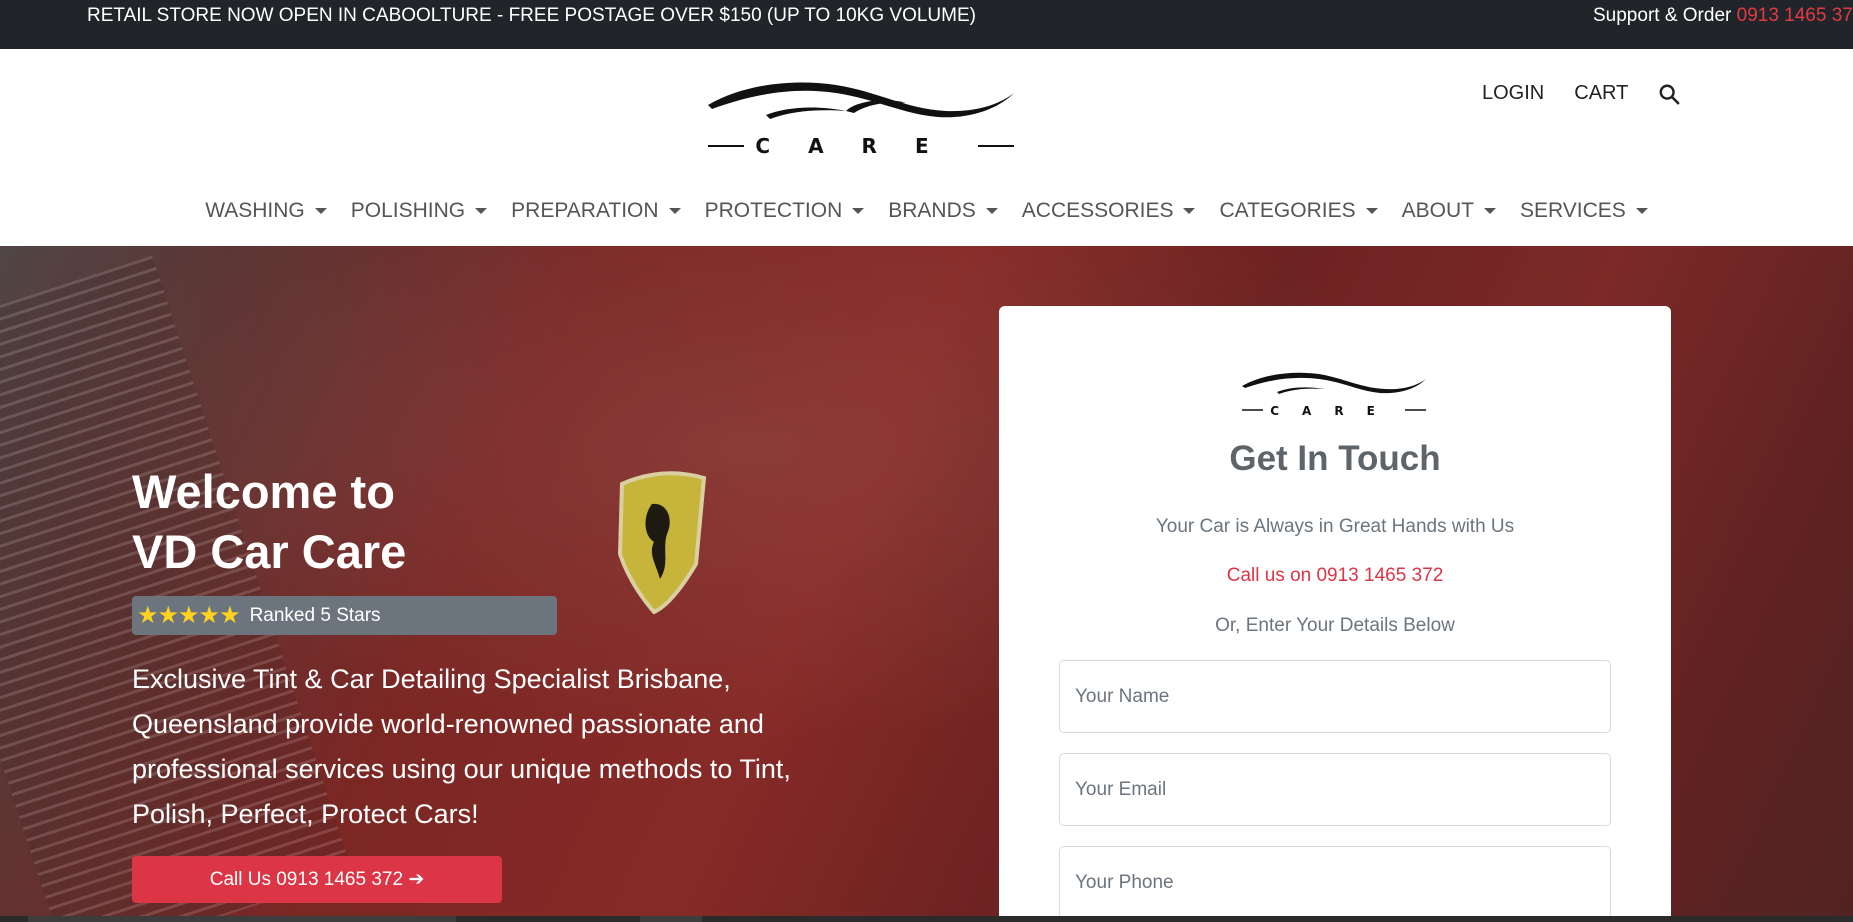  I want to click on rating-text: Ranked 5 Stars, so click(315, 615).